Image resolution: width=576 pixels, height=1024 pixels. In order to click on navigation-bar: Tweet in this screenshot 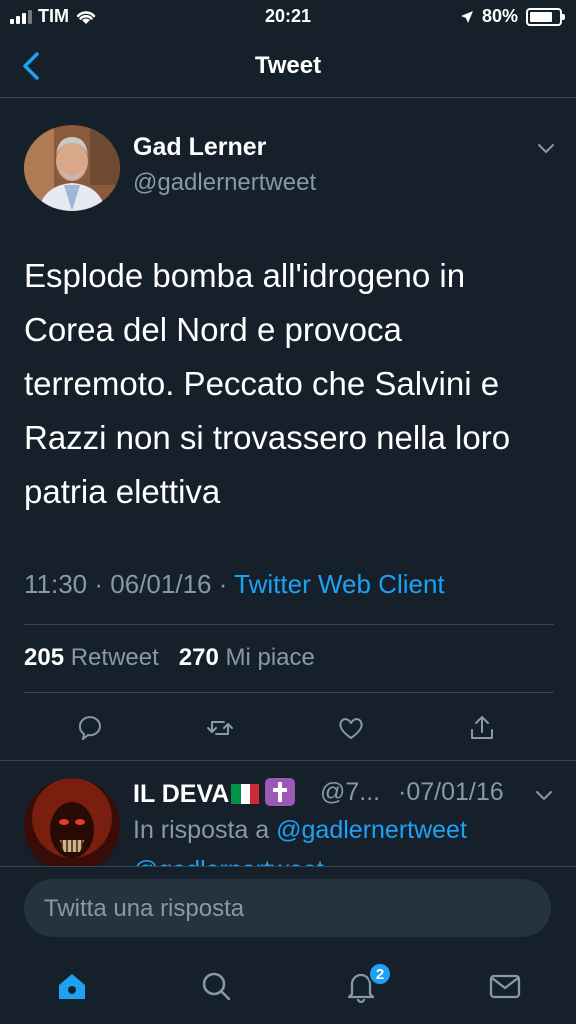, I will do `click(288, 66)`.